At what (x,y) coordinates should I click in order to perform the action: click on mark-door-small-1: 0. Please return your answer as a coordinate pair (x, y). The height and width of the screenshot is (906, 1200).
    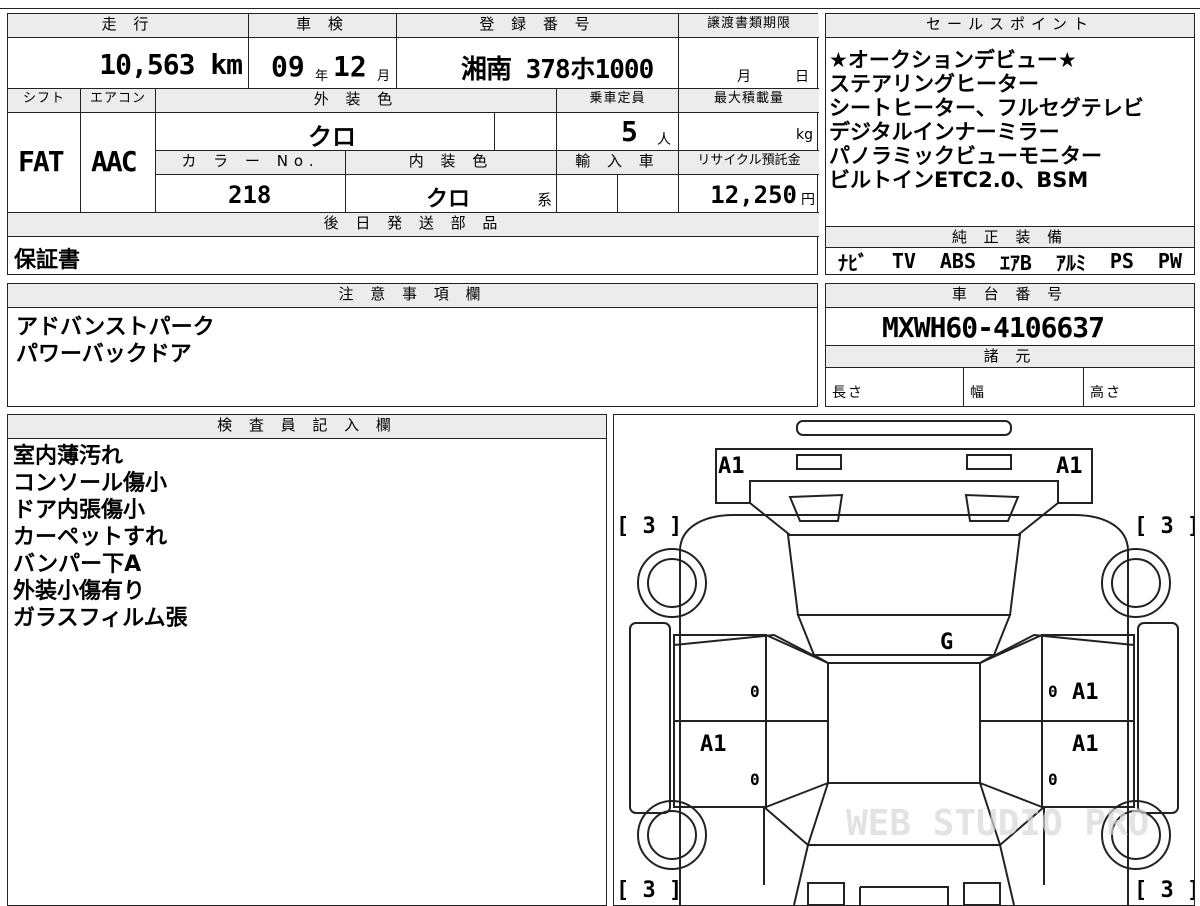
    Looking at the image, I should click on (755, 691).